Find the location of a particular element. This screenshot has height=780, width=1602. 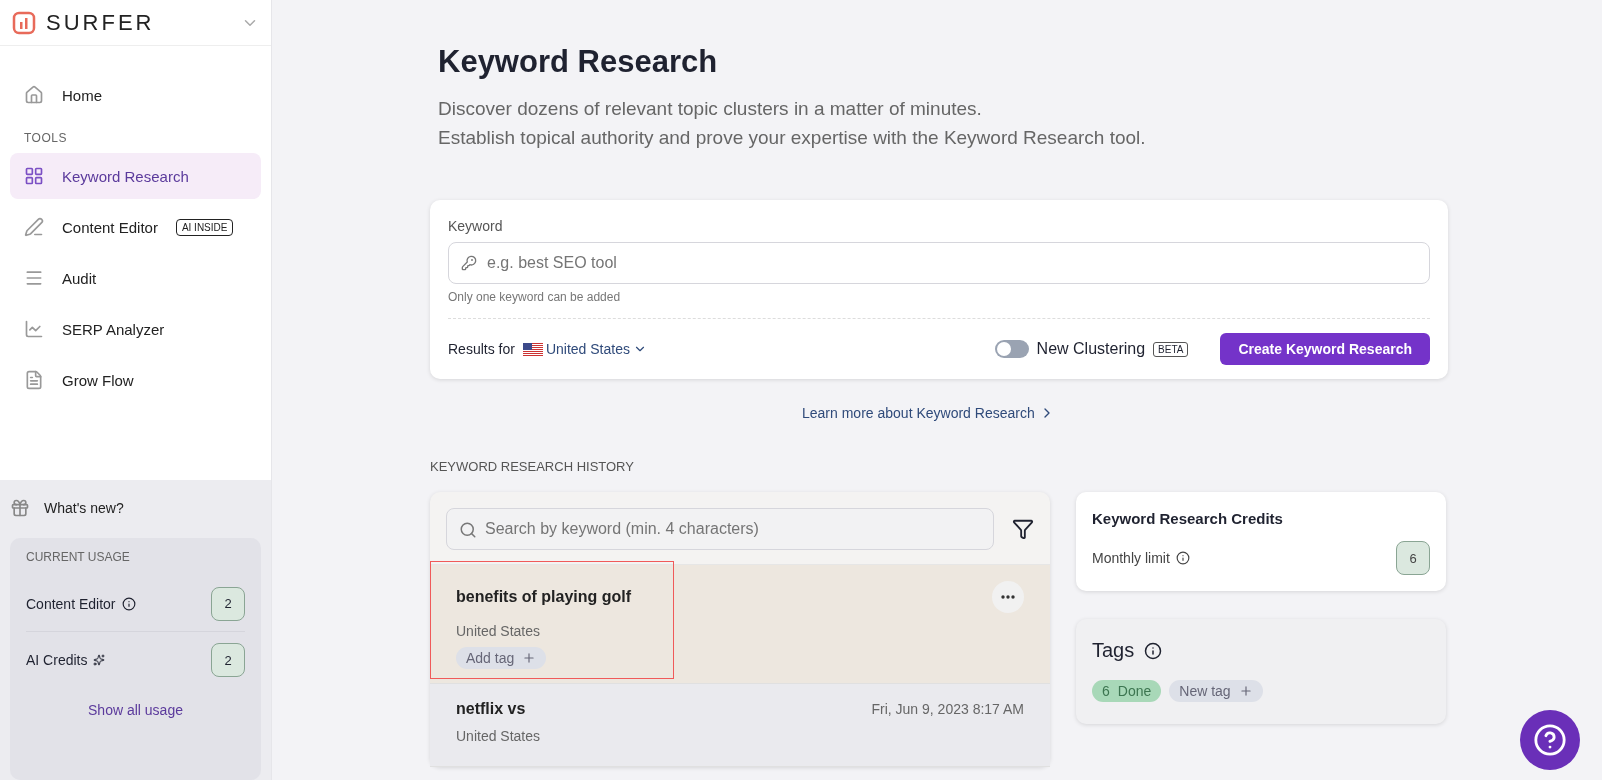

history-item: netflix vs Fri, Jun 9, 2023 8:17 AM United States is located at coordinates (740, 725).